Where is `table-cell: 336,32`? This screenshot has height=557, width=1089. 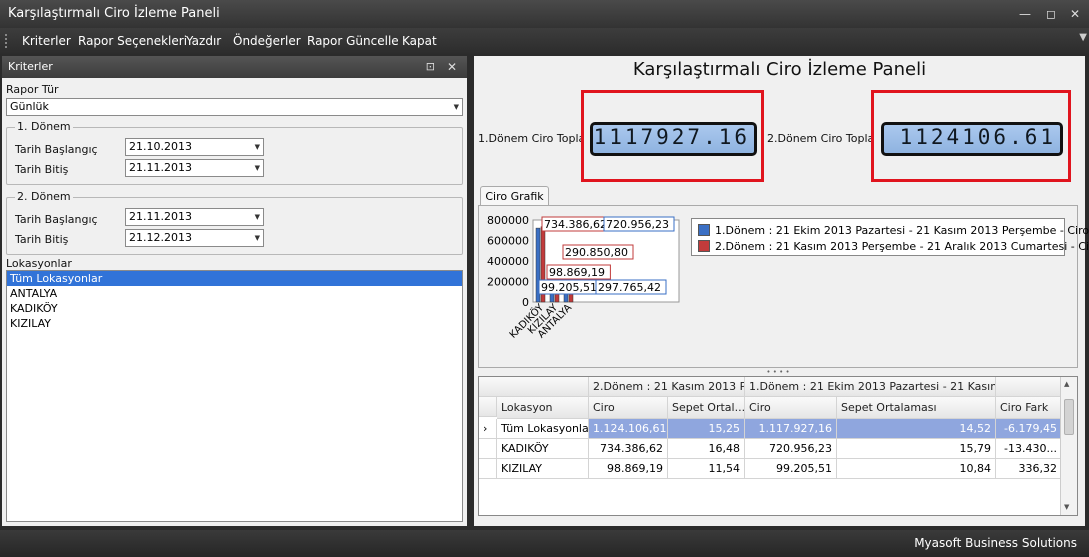 table-cell: 336,32 is located at coordinates (1029, 469).